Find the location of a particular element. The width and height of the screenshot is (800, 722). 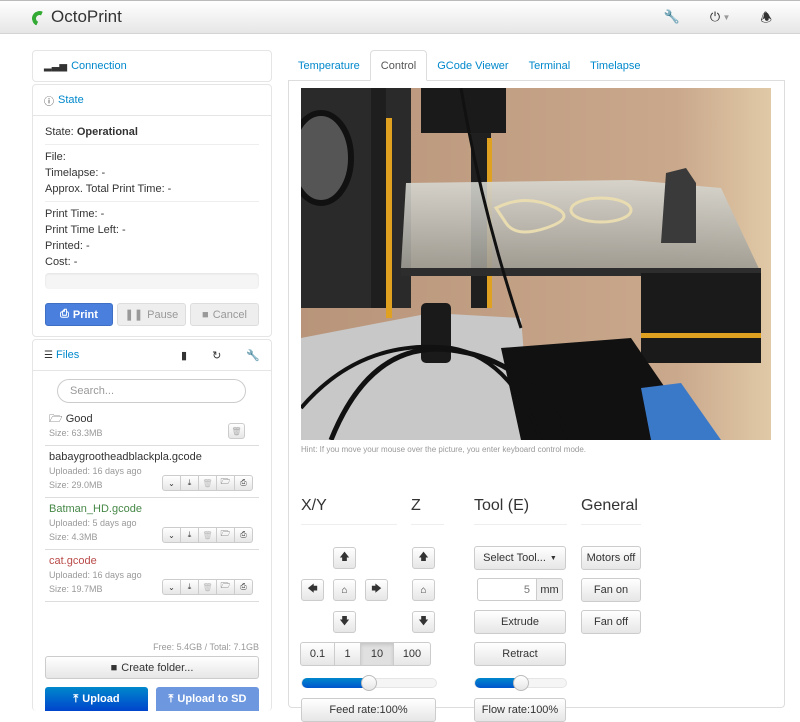

step-0-1-button: 0.1 is located at coordinates (317, 654).